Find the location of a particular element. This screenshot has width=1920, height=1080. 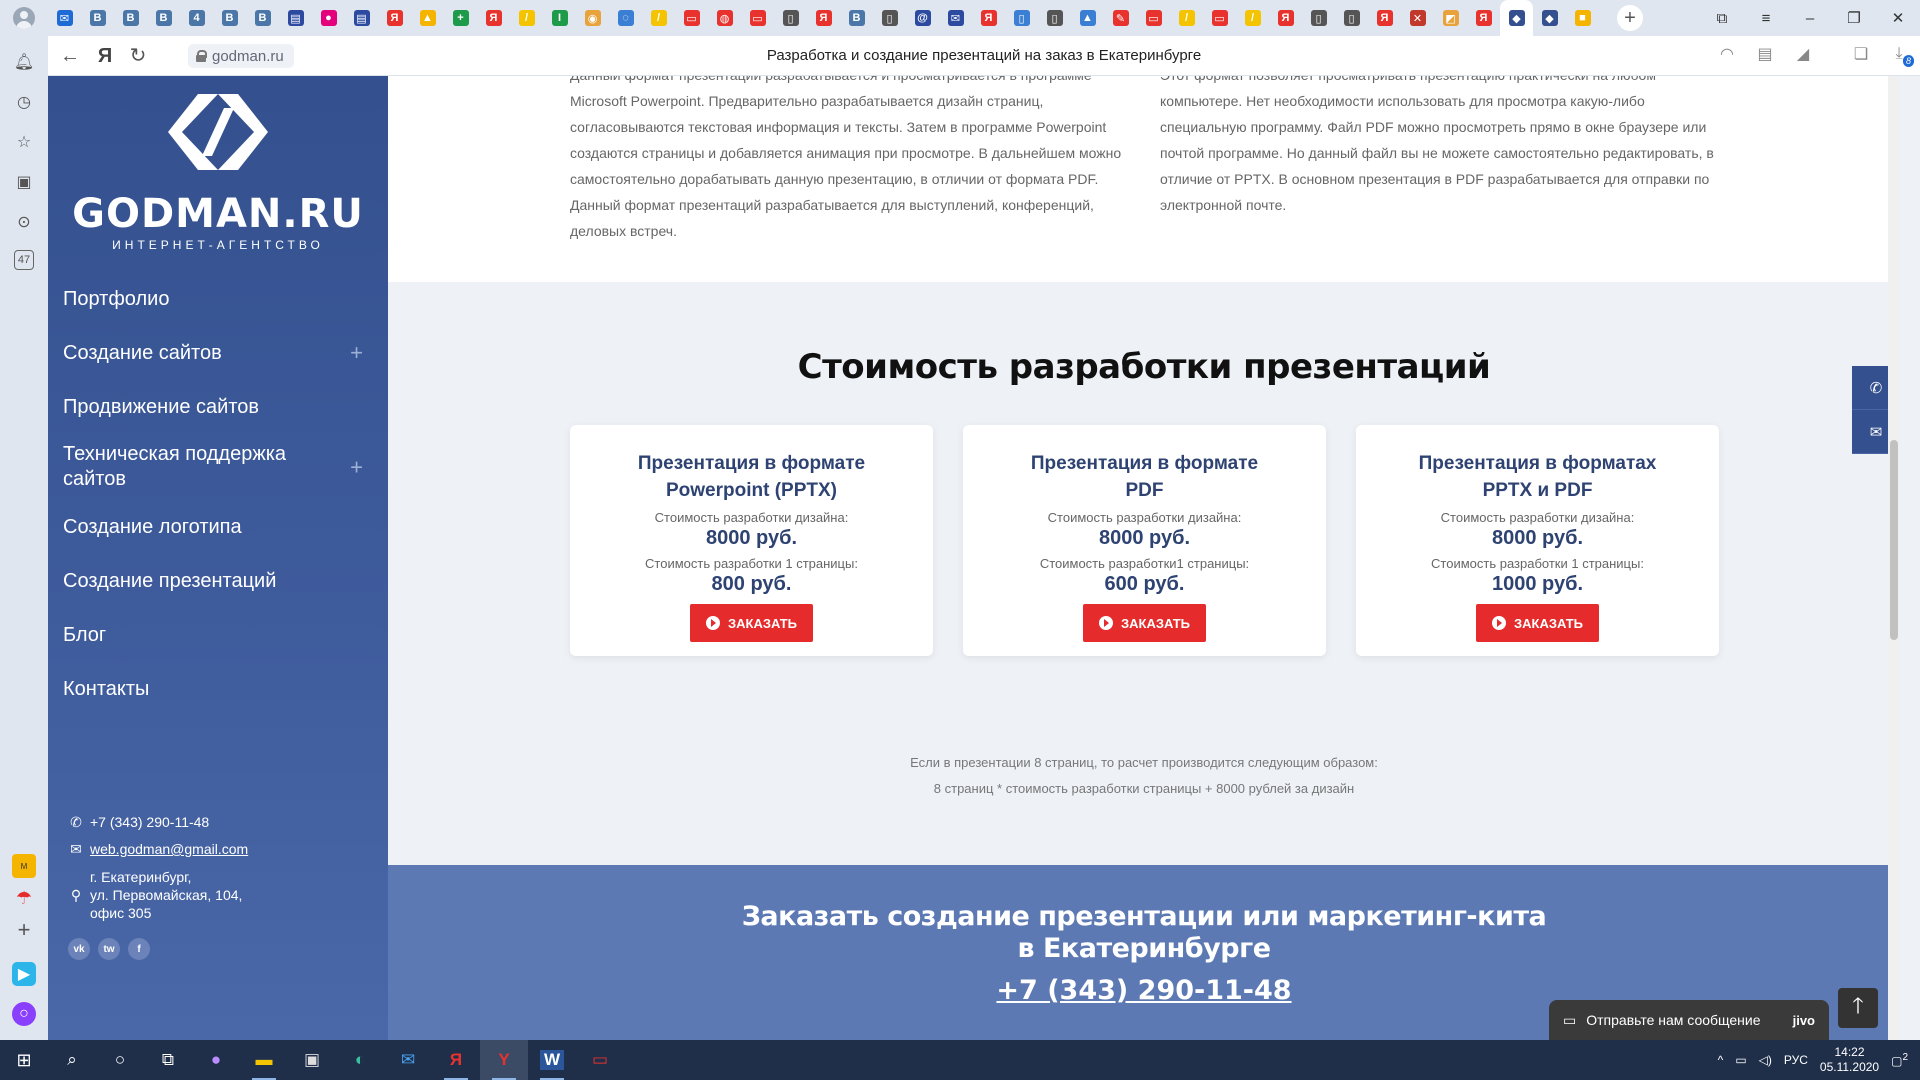

mail-app-icon: ✉ is located at coordinates (408, 1060).